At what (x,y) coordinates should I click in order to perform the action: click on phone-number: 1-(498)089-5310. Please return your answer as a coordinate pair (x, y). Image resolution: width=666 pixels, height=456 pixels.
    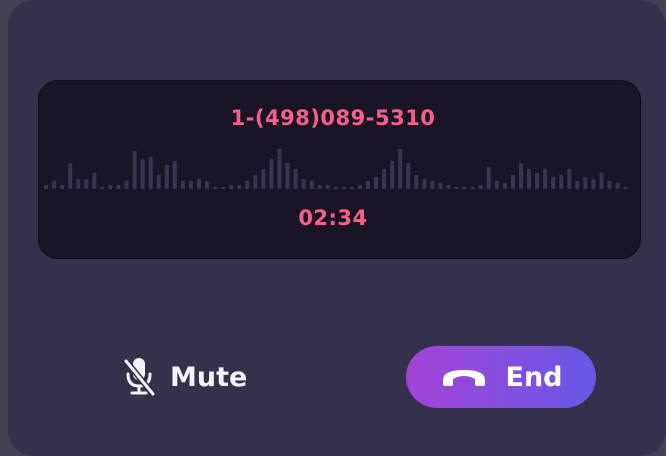
    Looking at the image, I should click on (333, 118).